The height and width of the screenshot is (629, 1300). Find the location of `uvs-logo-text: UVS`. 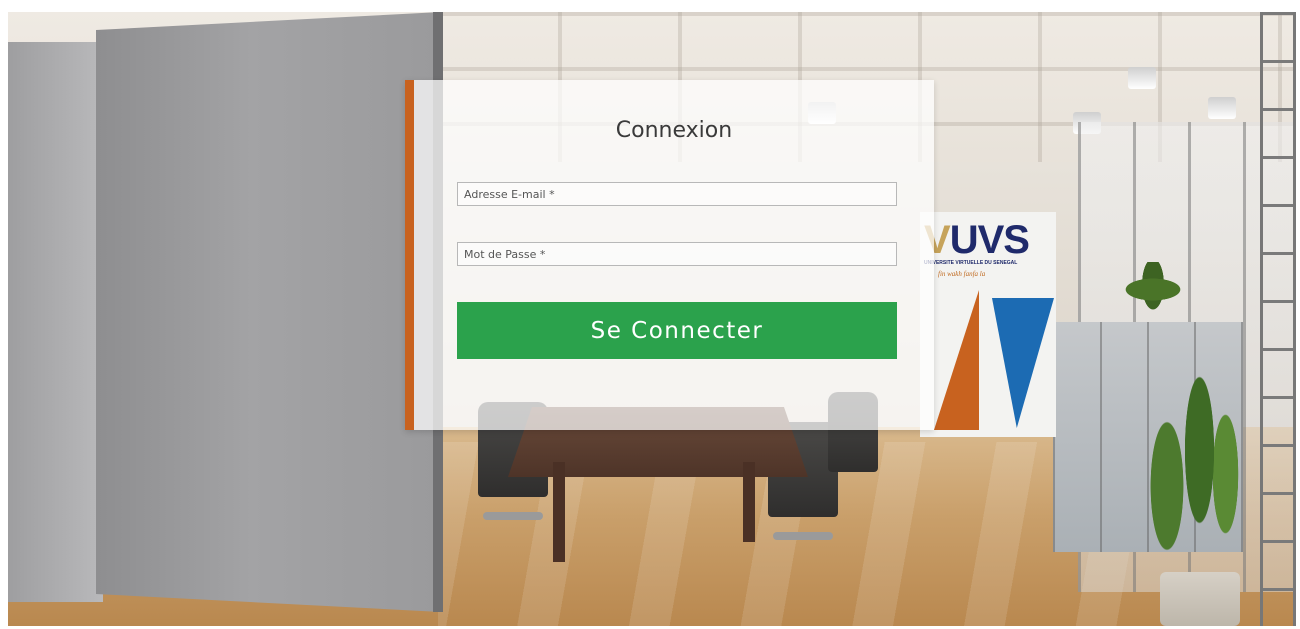

uvs-logo-text: UVS is located at coordinates (989, 240).